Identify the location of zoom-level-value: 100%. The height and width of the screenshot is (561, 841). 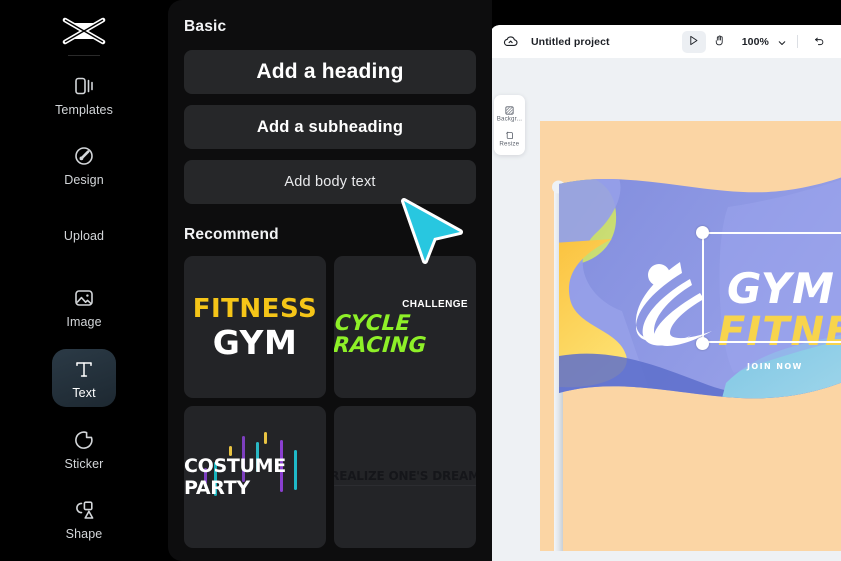
(755, 42).